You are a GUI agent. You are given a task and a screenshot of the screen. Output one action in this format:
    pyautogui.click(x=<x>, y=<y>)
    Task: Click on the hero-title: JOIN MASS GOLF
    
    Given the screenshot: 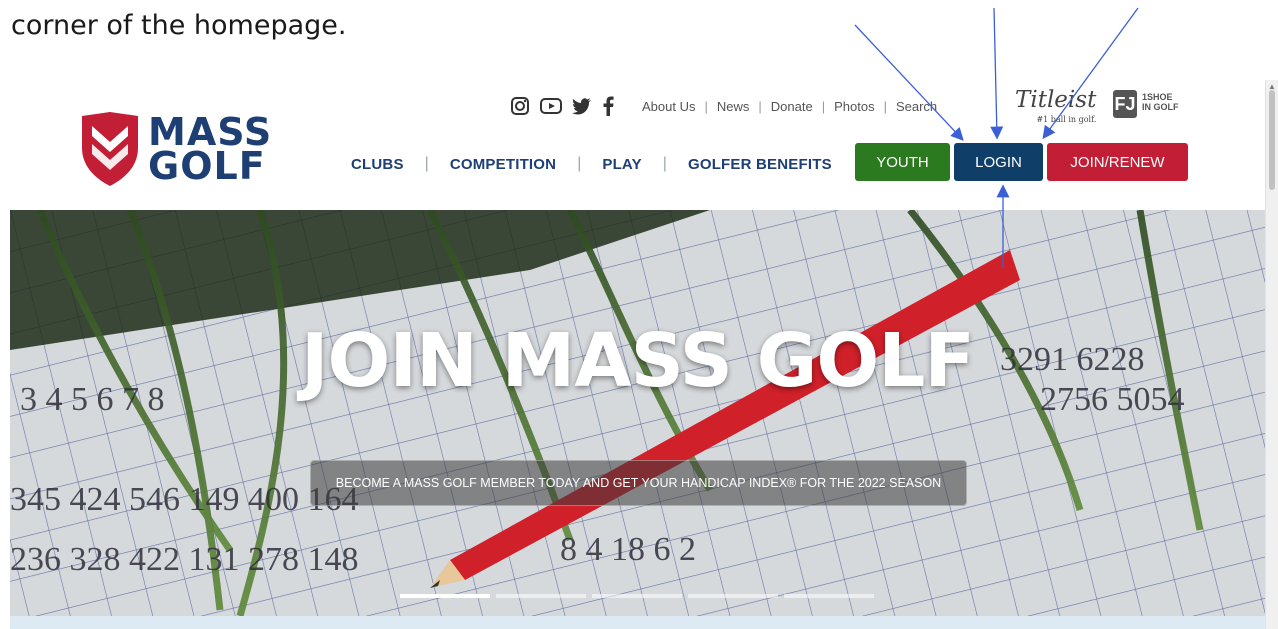 What is the action you would take?
    pyautogui.click(x=638, y=361)
    